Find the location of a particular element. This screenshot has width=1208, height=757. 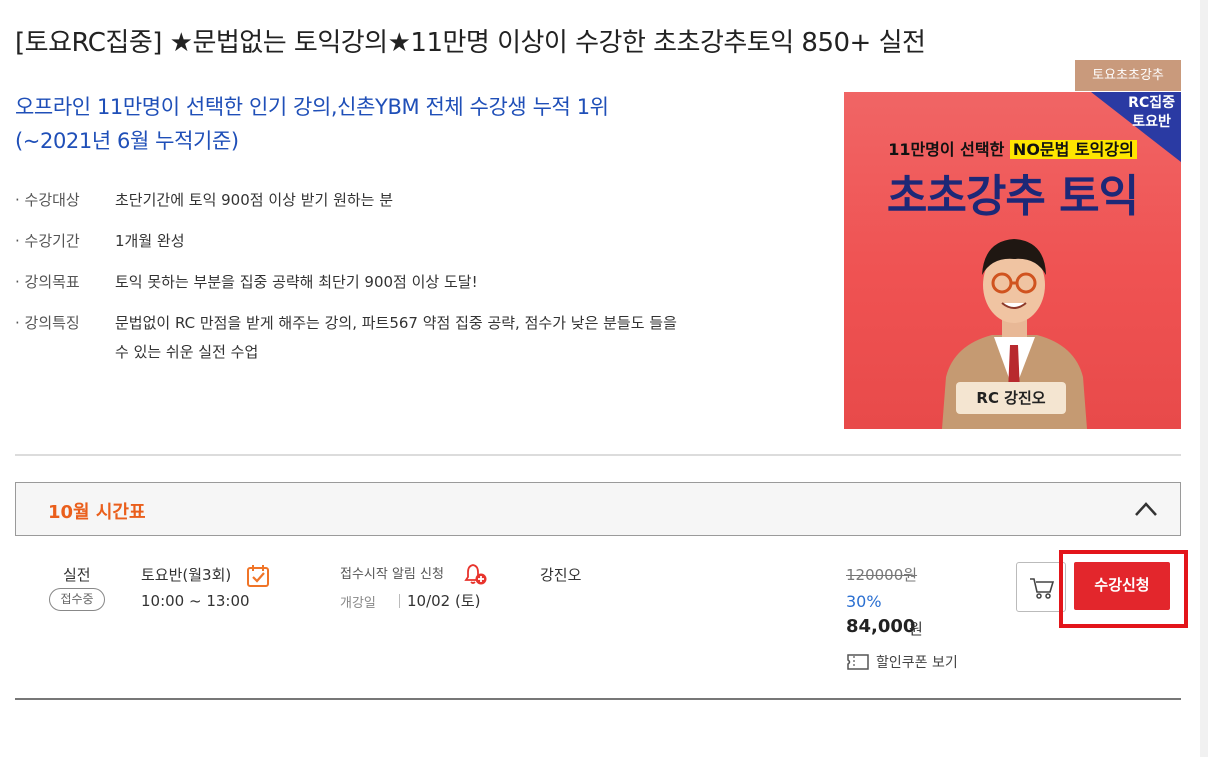

coupon-link: 할인쿠폰 보기 is located at coordinates (917, 662).